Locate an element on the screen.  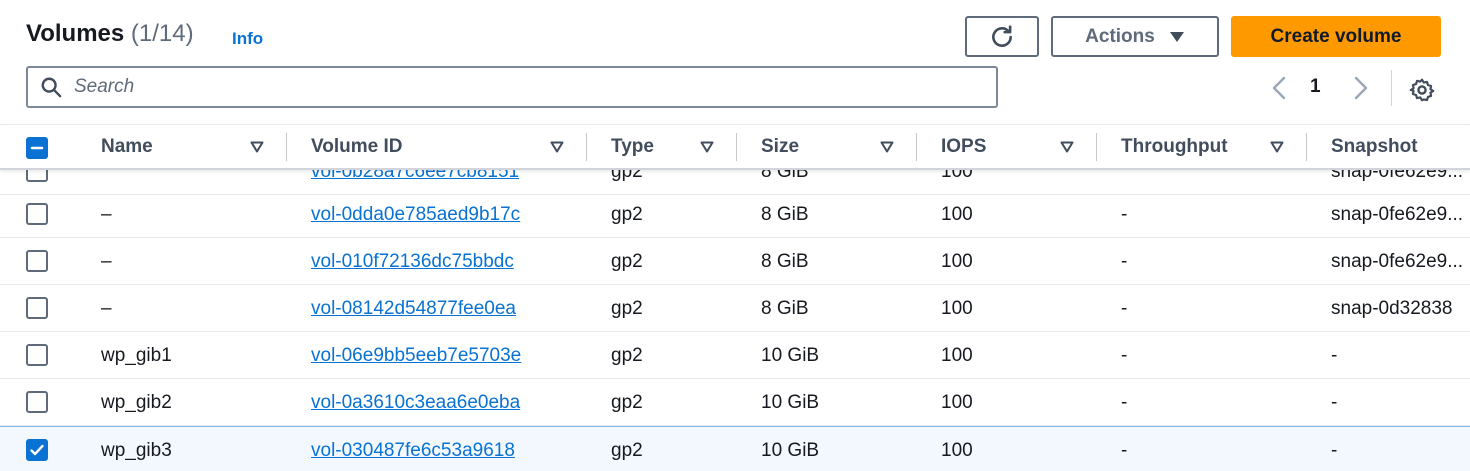
indeterminate-icon is located at coordinates (37, 148).